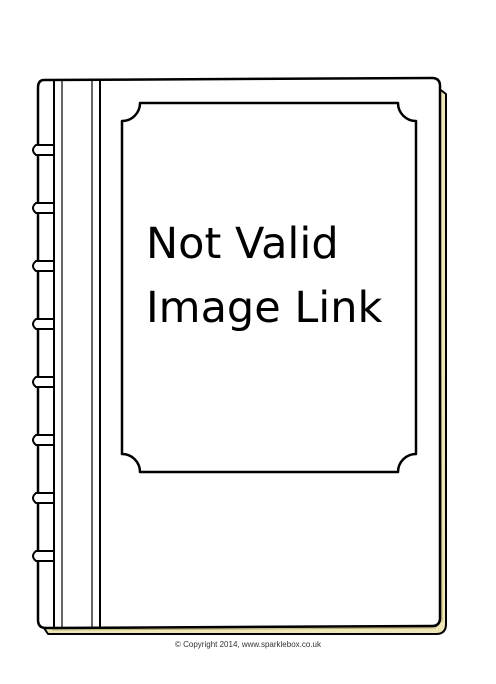 This screenshot has width=496, height=684. What do you see at coordinates (248, 644) in the screenshot?
I see `copyright-notice: © Copyright 2014, www.sparklebox.co.uk` at bounding box center [248, 644].